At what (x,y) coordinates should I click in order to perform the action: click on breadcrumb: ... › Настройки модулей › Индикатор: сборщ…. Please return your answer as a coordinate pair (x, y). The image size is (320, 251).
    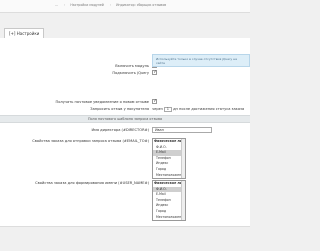
    Looking at the image, I should click on (111, 5).